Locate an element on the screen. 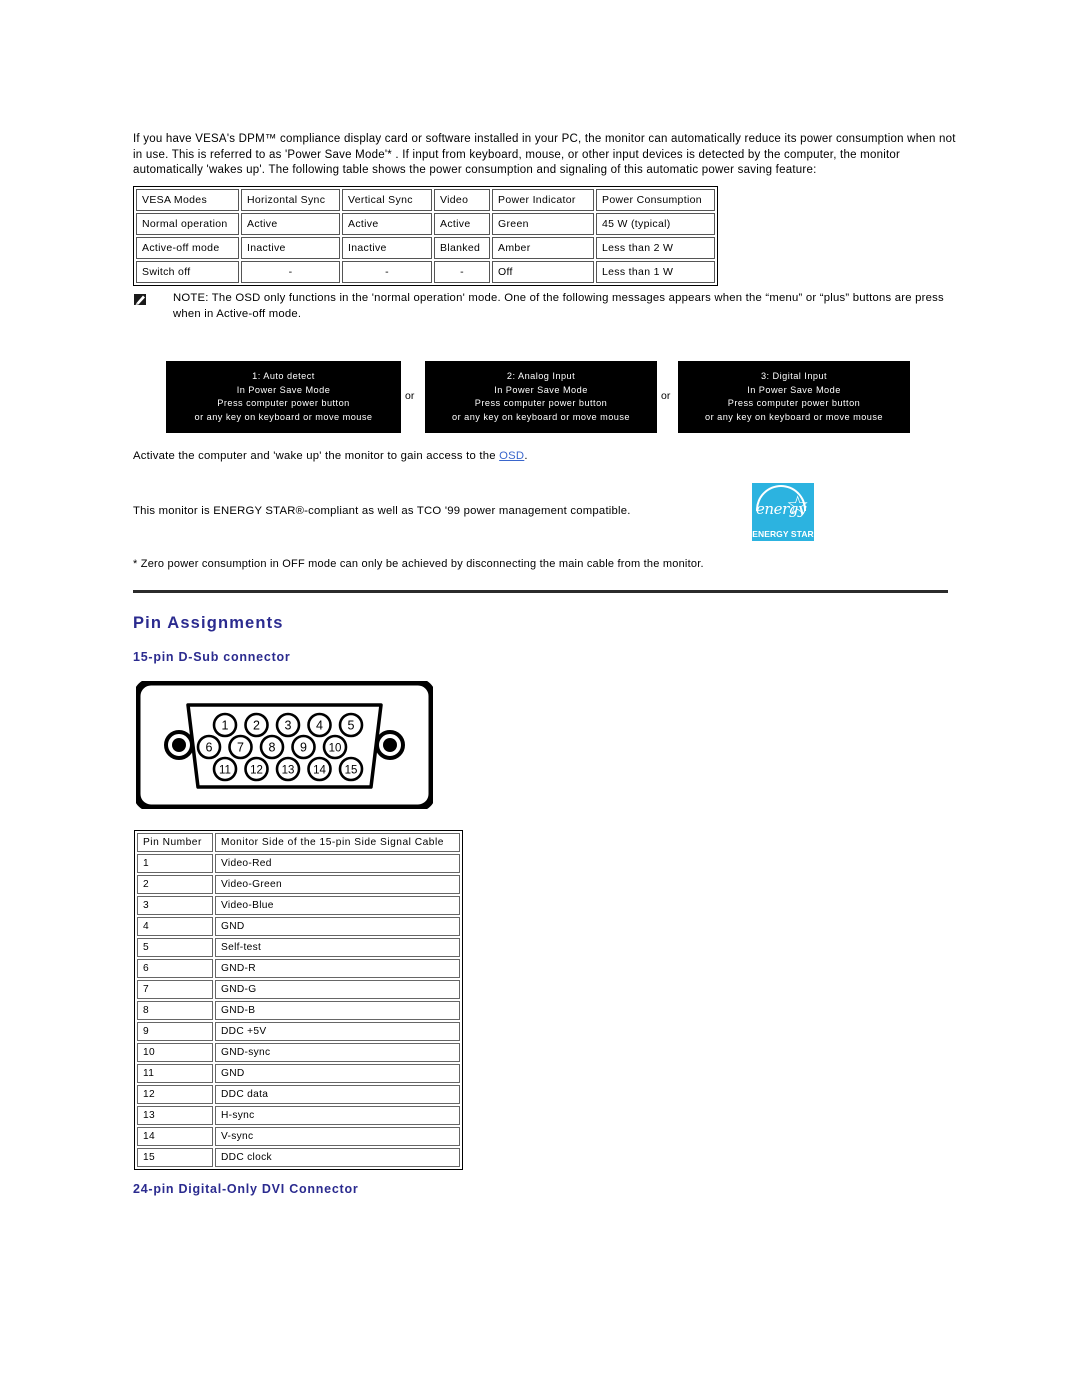  table-row: 13 H-sync is located at coordinates (298, 1115).